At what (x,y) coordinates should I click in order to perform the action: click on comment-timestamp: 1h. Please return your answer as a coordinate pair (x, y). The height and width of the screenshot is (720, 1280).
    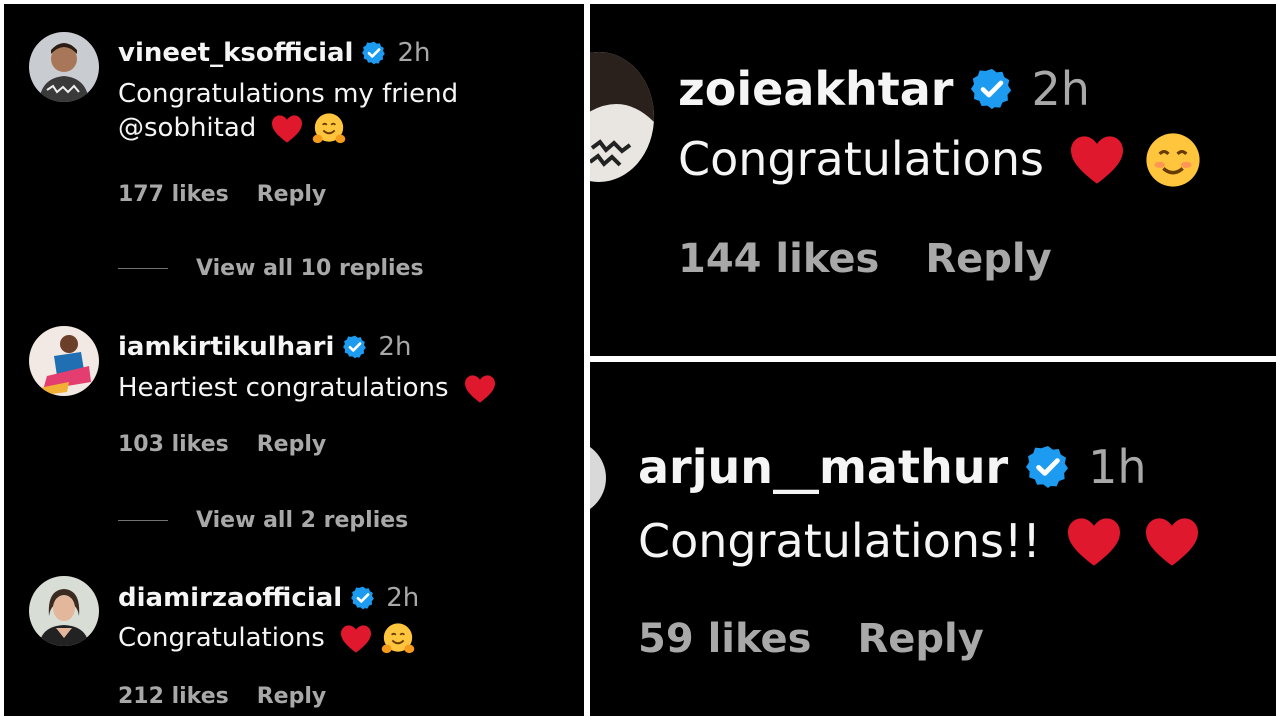
    Looking at the image, I should click on (1117, 467).